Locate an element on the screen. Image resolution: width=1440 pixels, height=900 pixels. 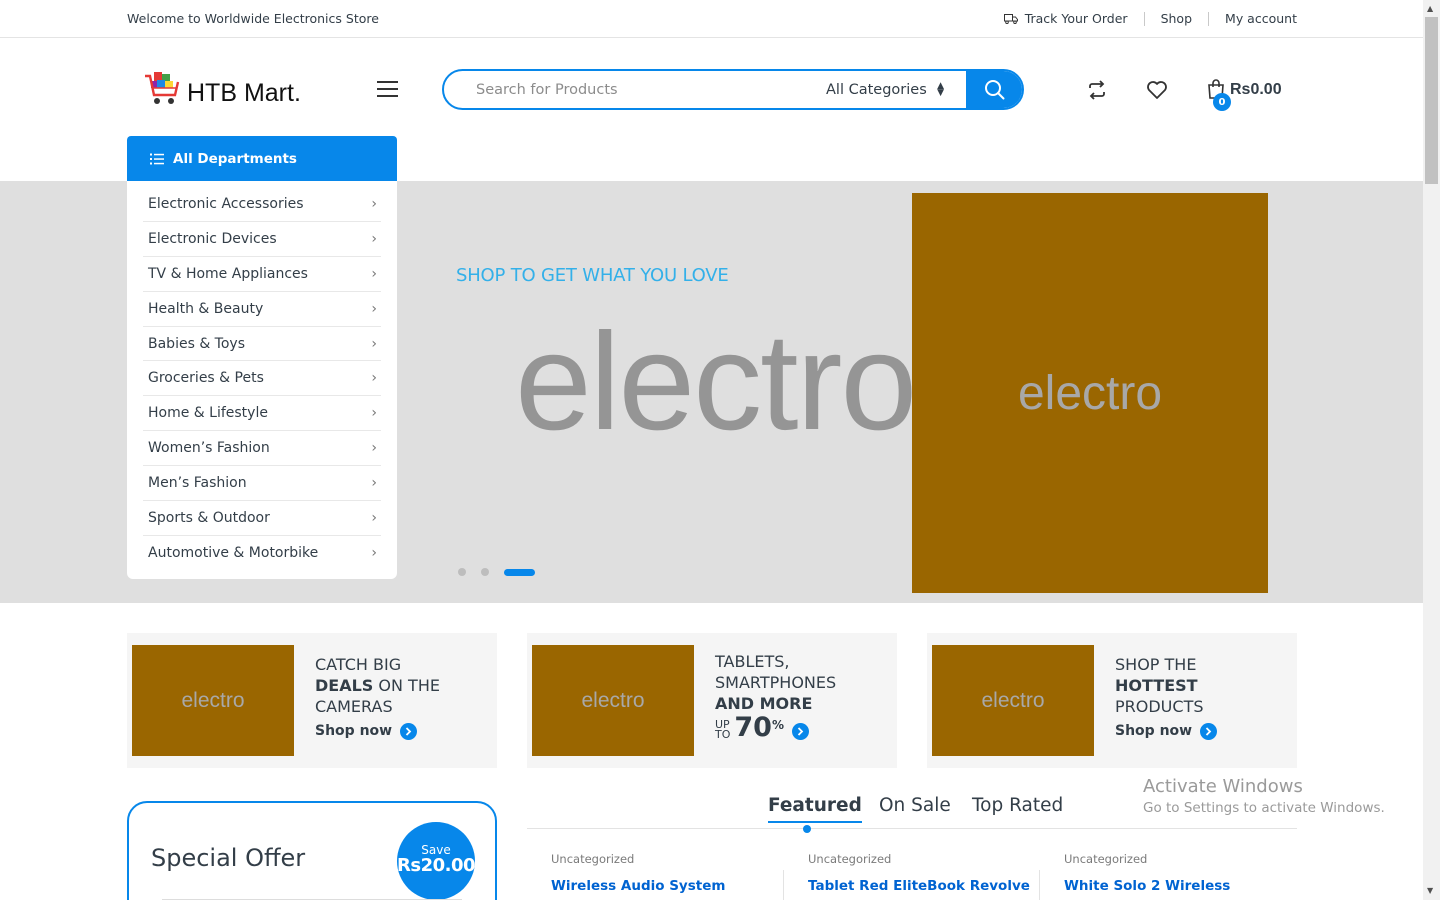
mini-cart: 0 Rs0.00 is located at coordinates (1244, 94).